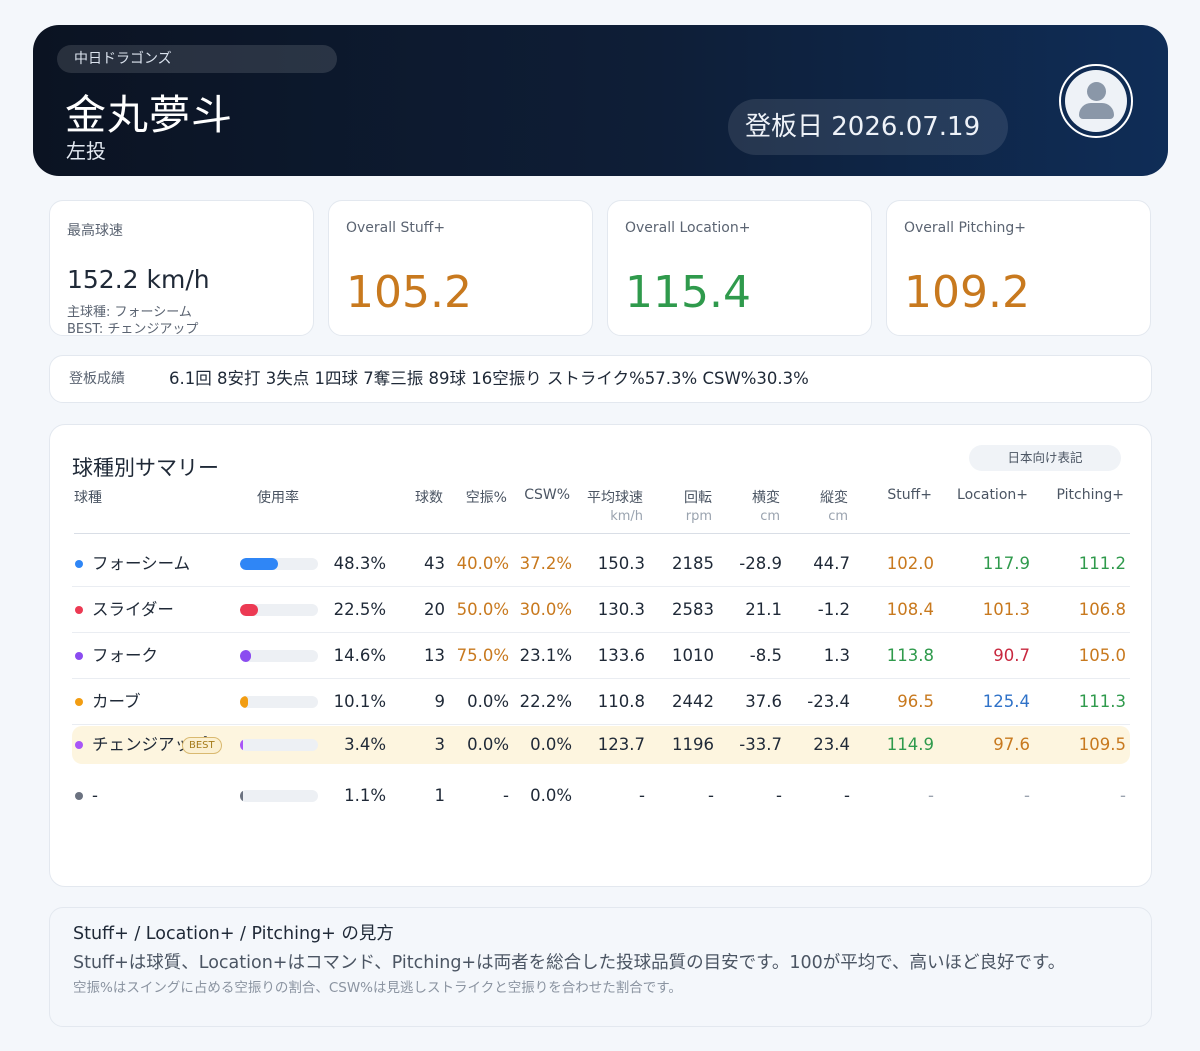 This screenshot has width=1200, height=1051. What do you see at coordinates (831, 744) in the screenshot?
I see `vertical-break: 23.4` at bounding box center [831, 744].